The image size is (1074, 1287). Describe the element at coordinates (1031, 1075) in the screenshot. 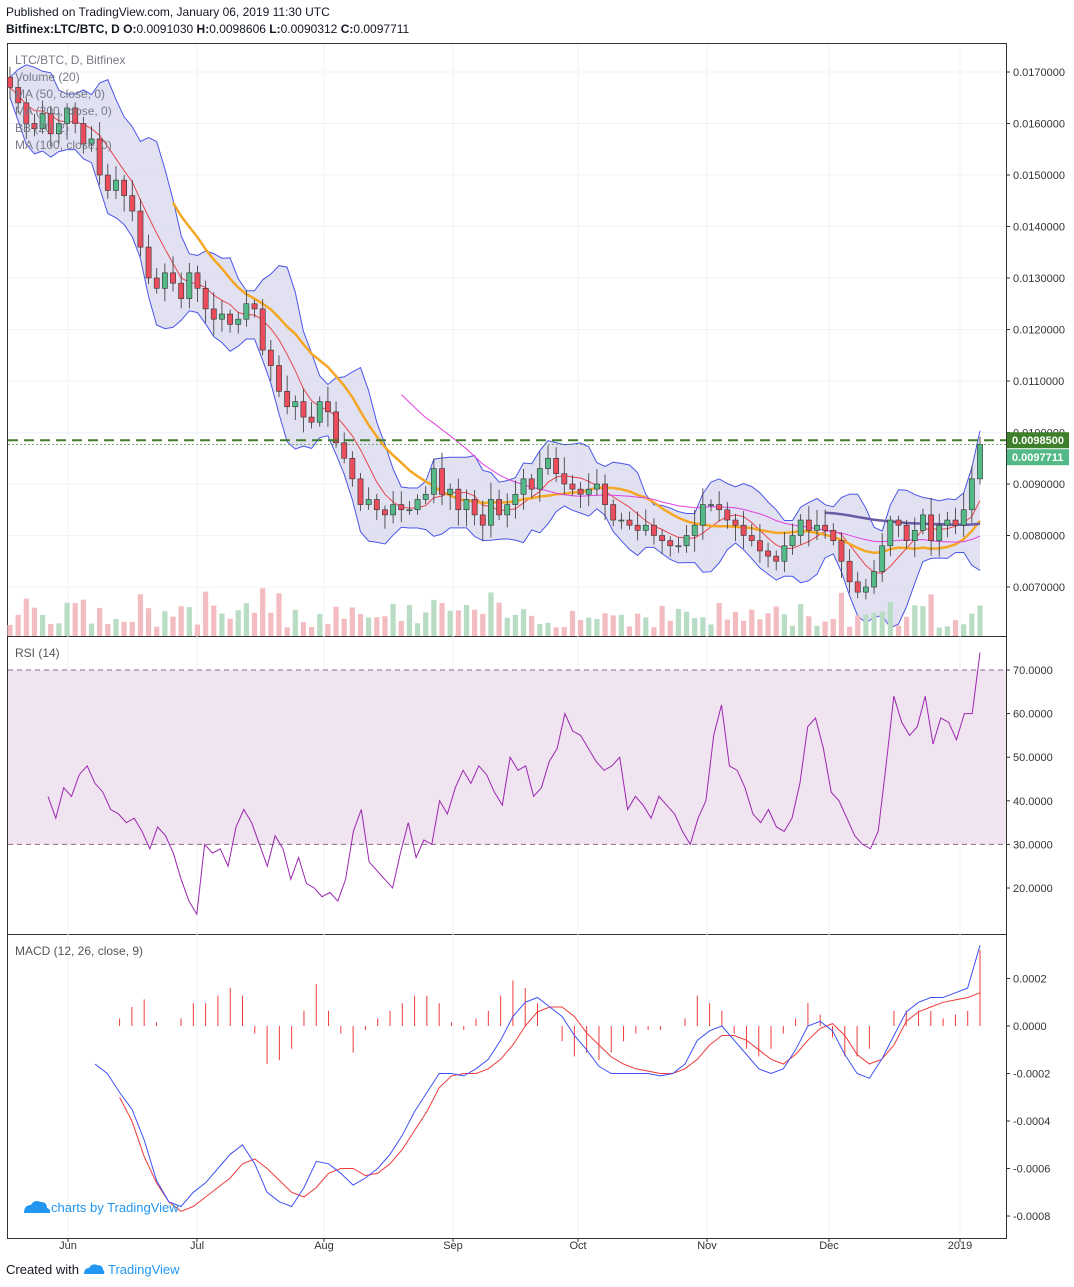

I see `macd-tick-label: -0.0002` at that location.